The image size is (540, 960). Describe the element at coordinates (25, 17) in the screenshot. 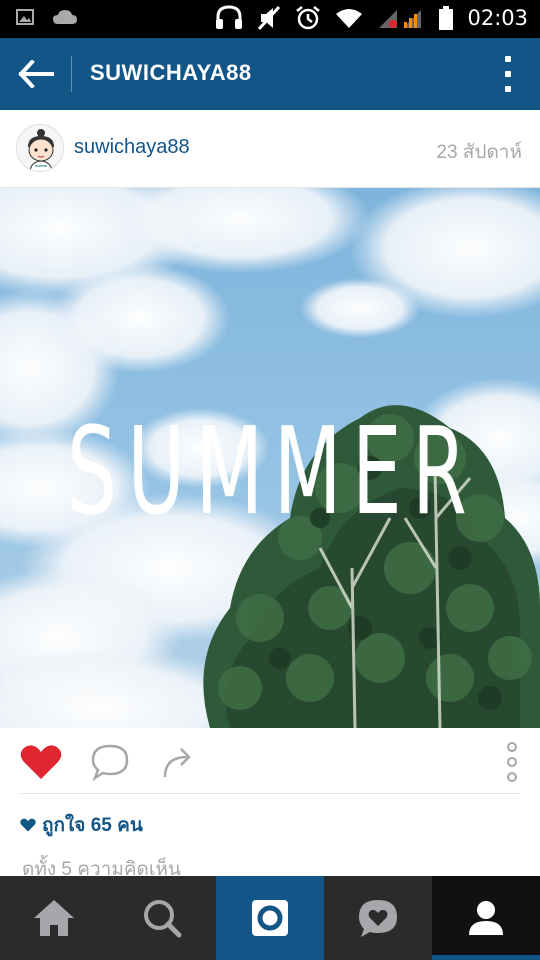

I see `image-icon` at that location.